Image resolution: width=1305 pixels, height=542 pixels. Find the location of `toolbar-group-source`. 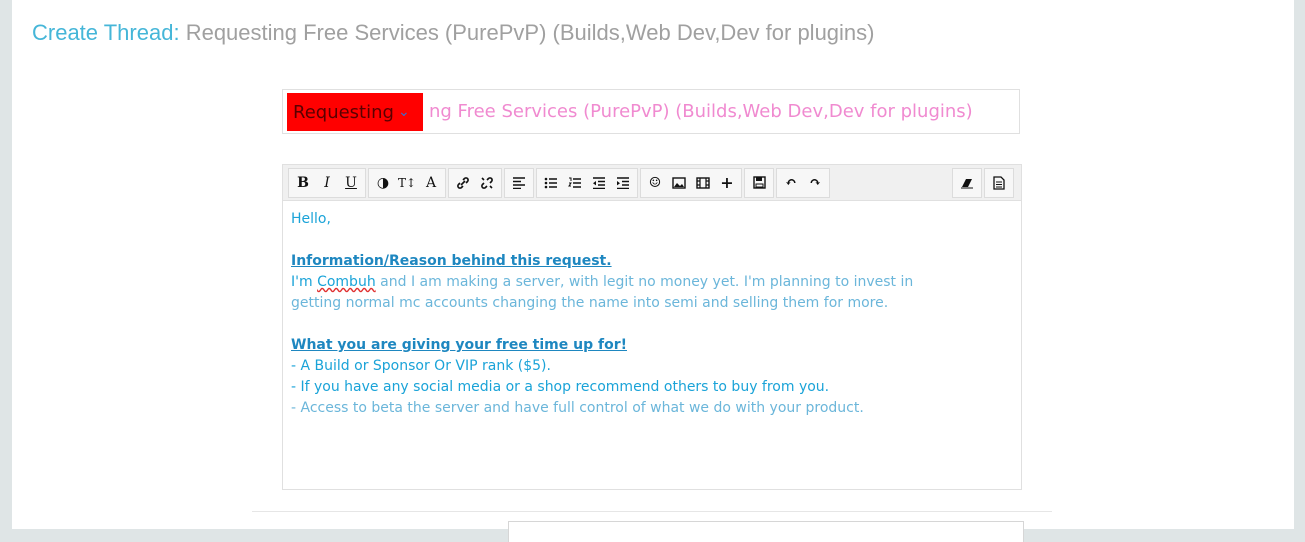

toolbar-group-source is located at coordinates (999, 182).